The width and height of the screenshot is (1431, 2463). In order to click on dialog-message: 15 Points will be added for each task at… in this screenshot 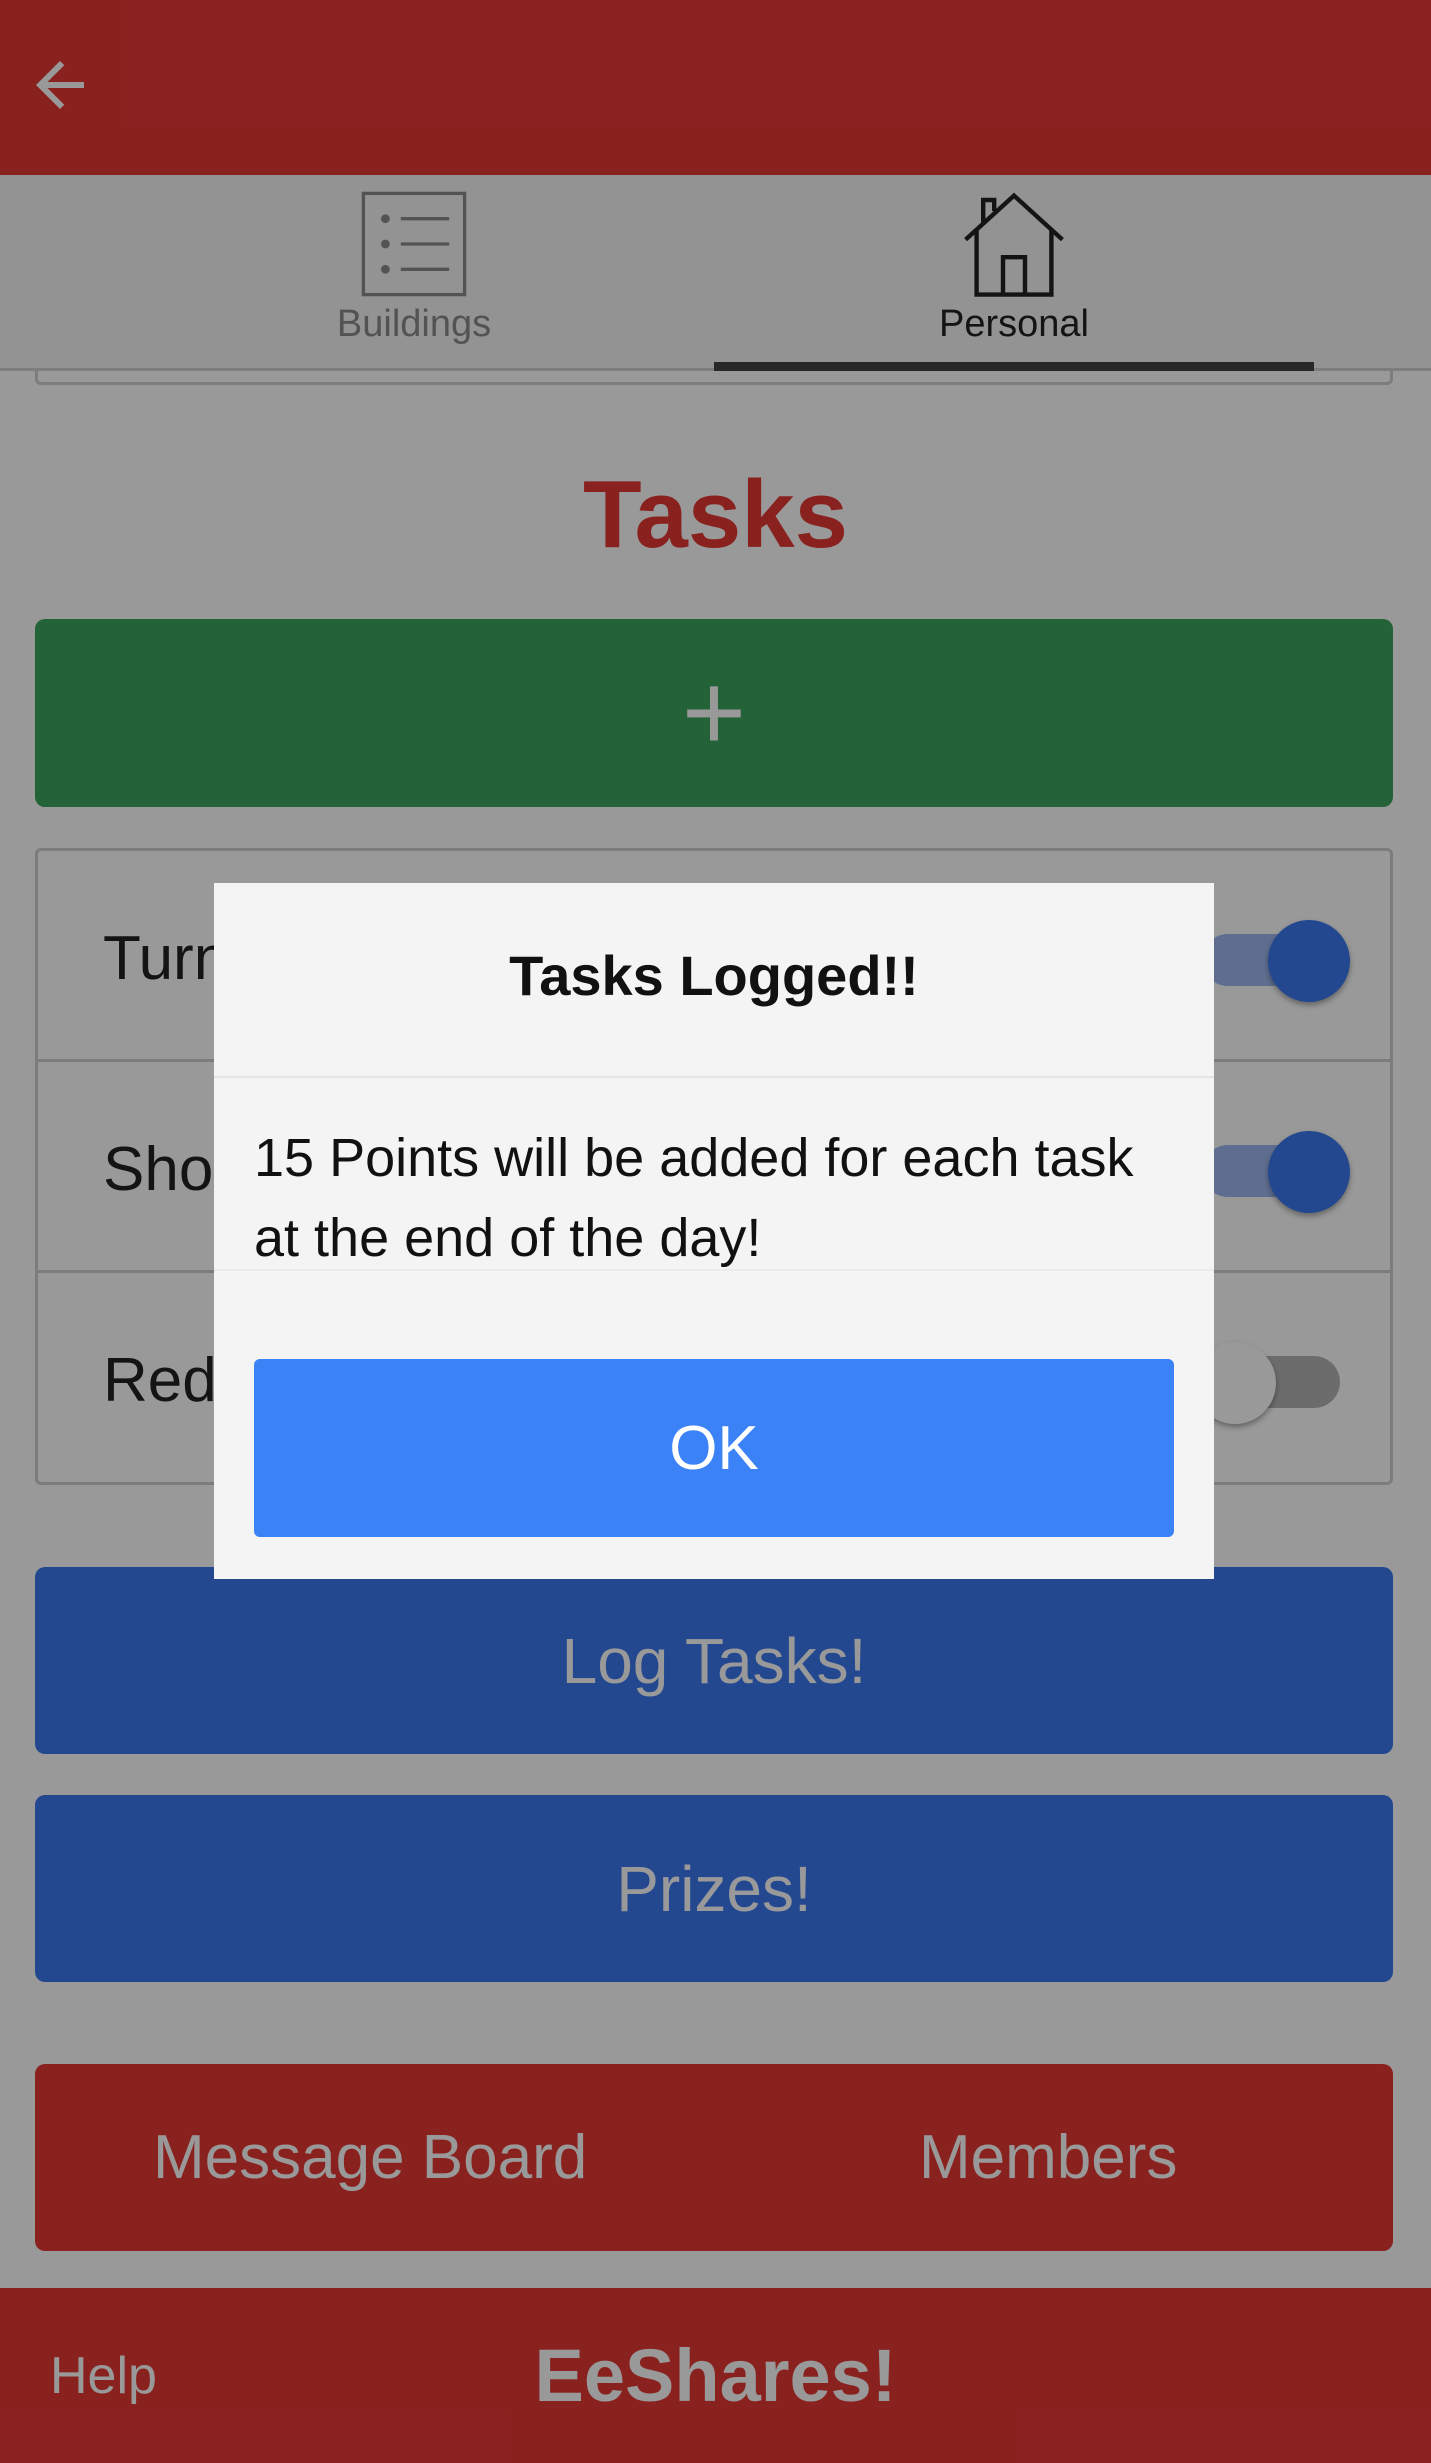, I will do `click(694, 1198)`.